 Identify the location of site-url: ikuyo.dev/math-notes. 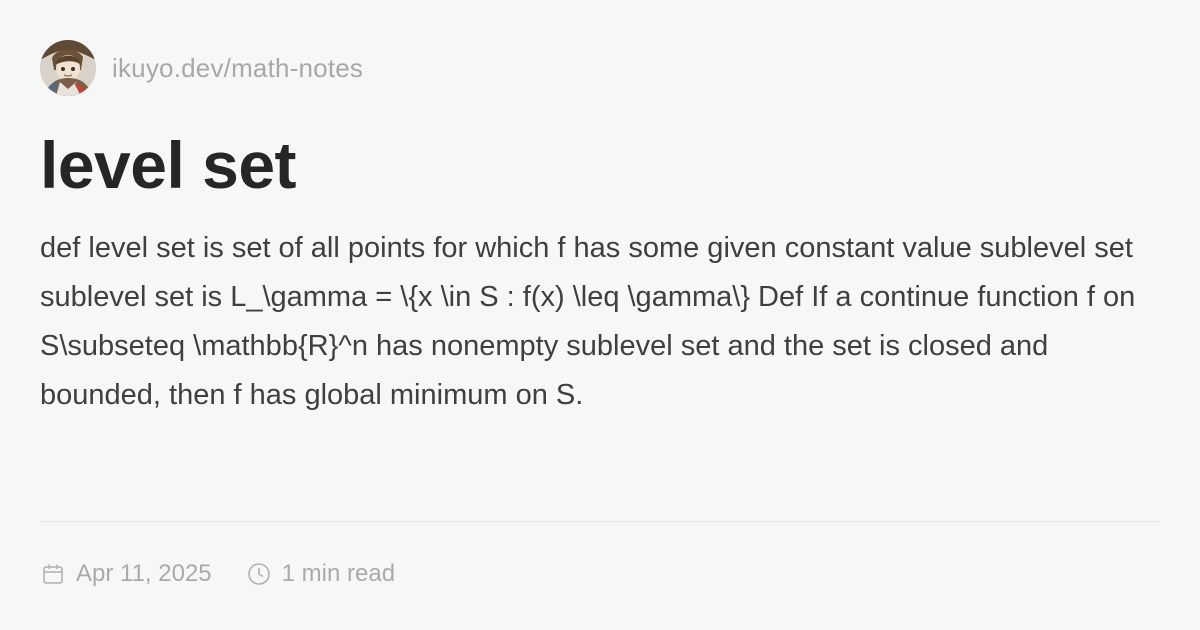
(237, 68).